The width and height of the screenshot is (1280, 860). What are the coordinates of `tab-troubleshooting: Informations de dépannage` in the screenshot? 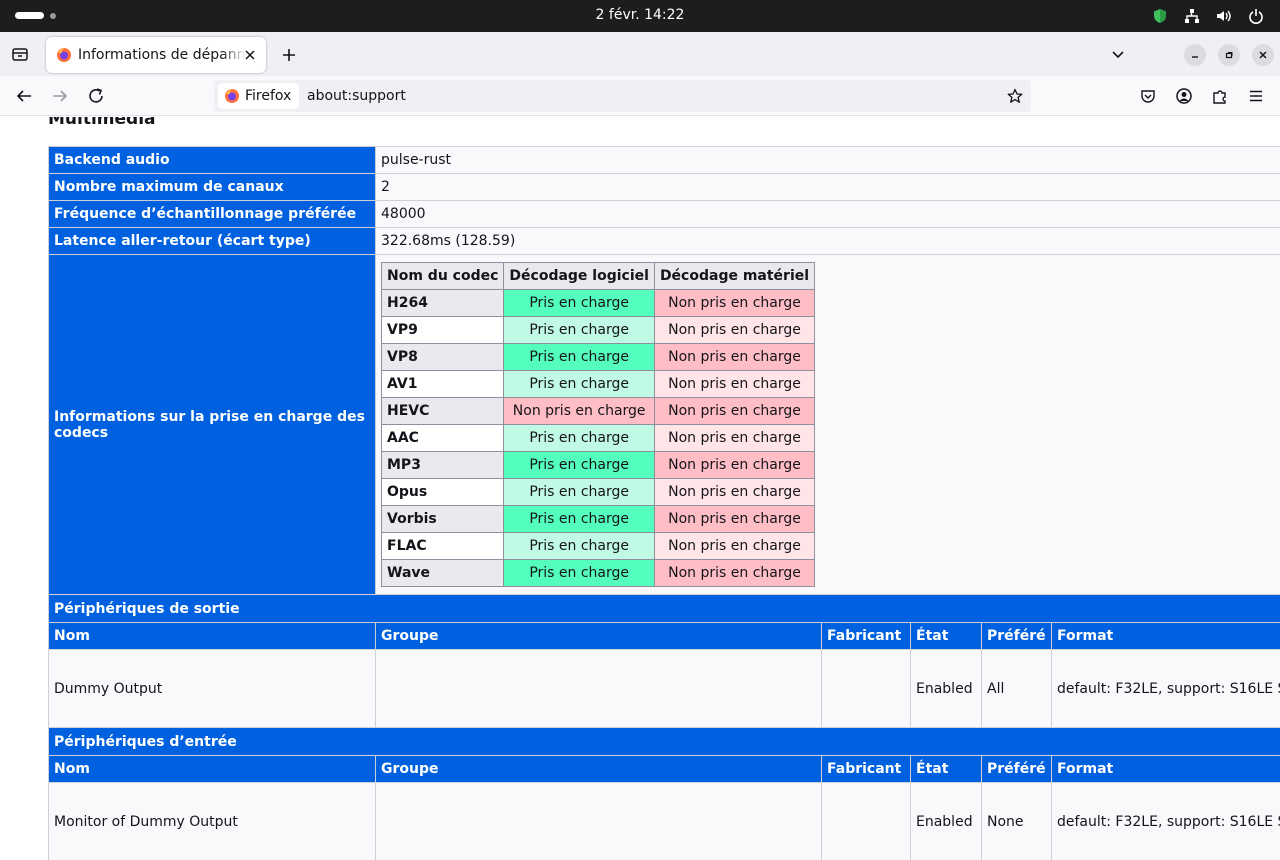 It's located at (156, 55).